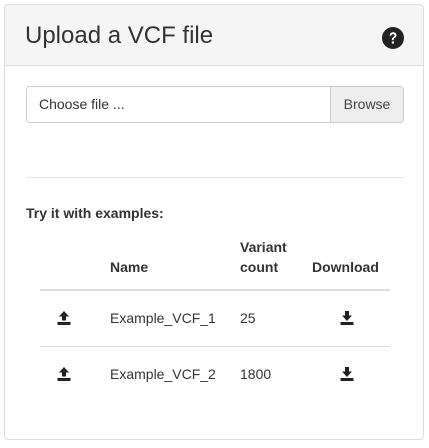 This screenshot has width=429, height=448. I want to click on examples-title: Try it with examples:, so click(95, 213).